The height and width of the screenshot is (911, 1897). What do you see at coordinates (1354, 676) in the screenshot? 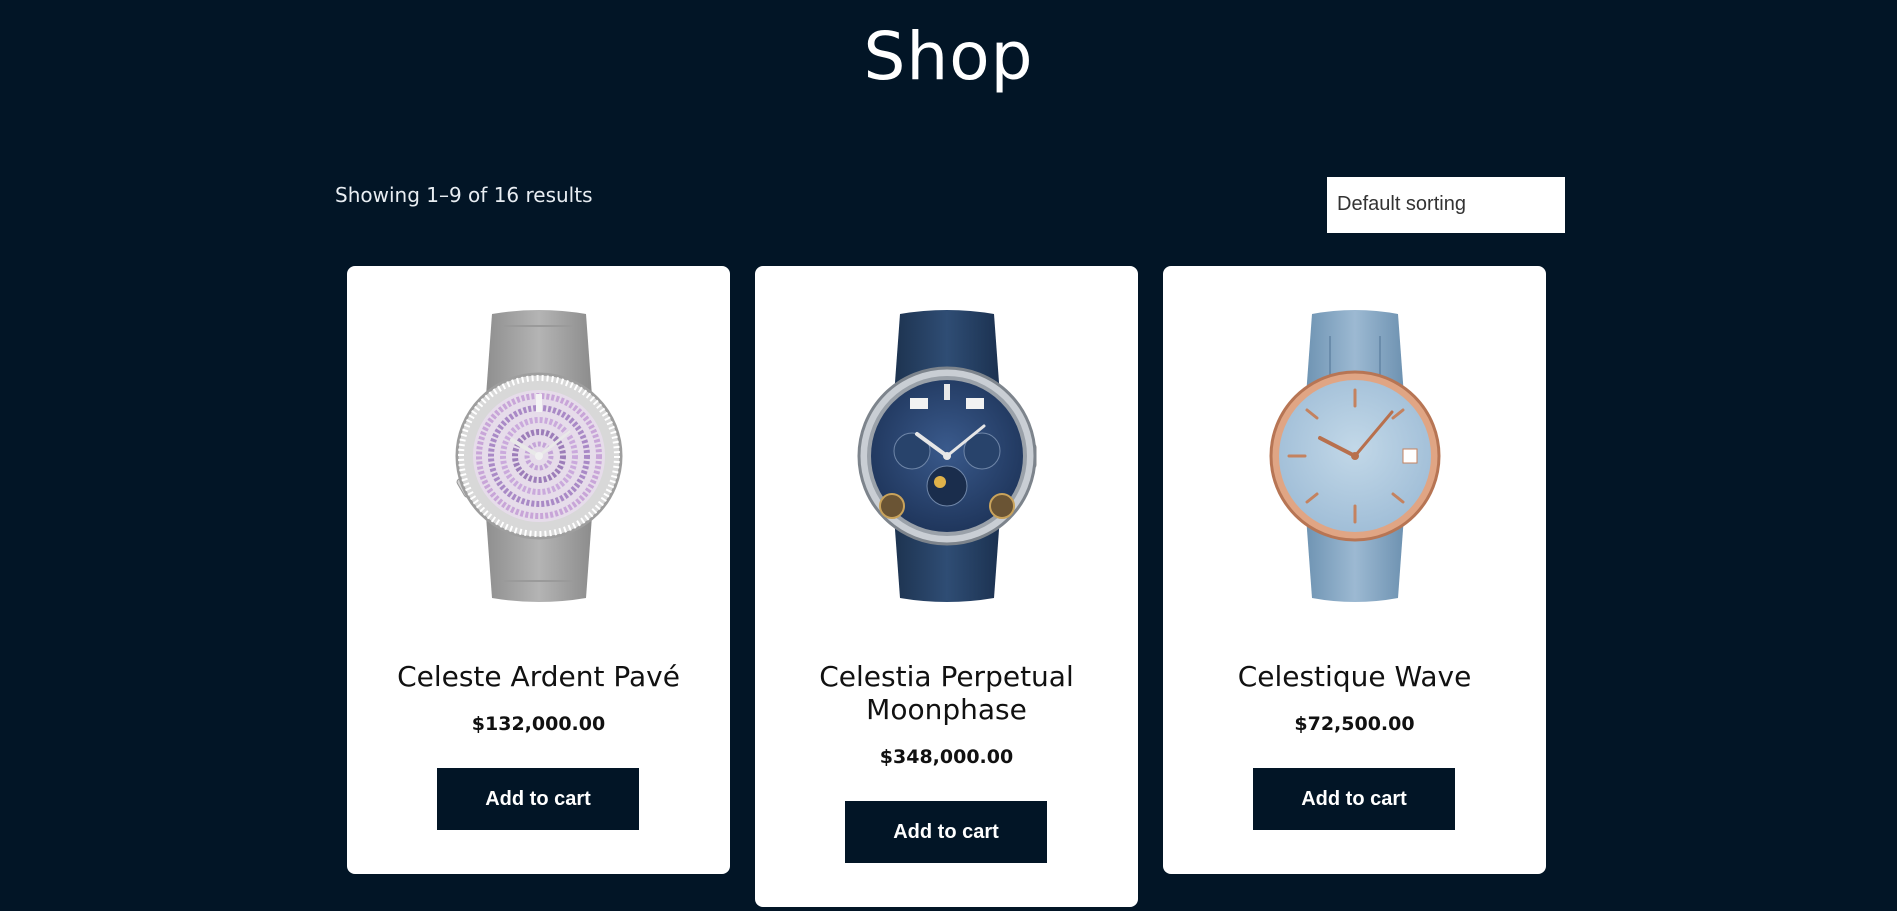
I see `product-name: Celestique Wave` at bounding box center [1354, 676].